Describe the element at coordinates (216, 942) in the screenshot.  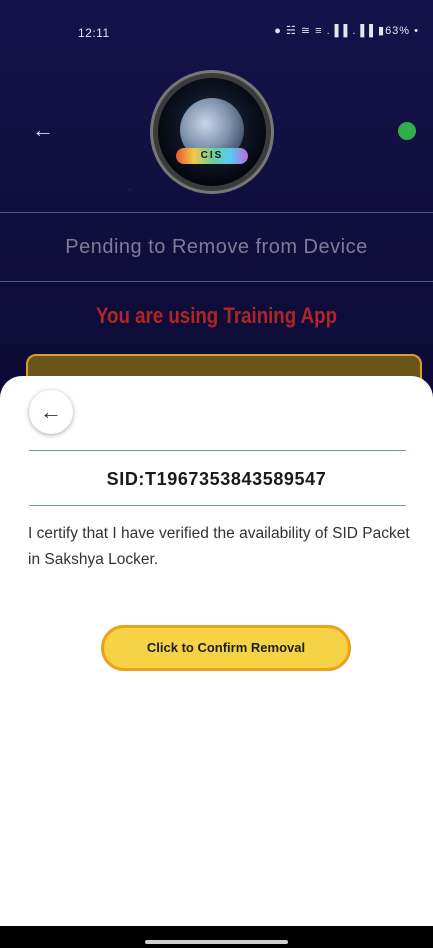
I see `home-indicator` at that location.